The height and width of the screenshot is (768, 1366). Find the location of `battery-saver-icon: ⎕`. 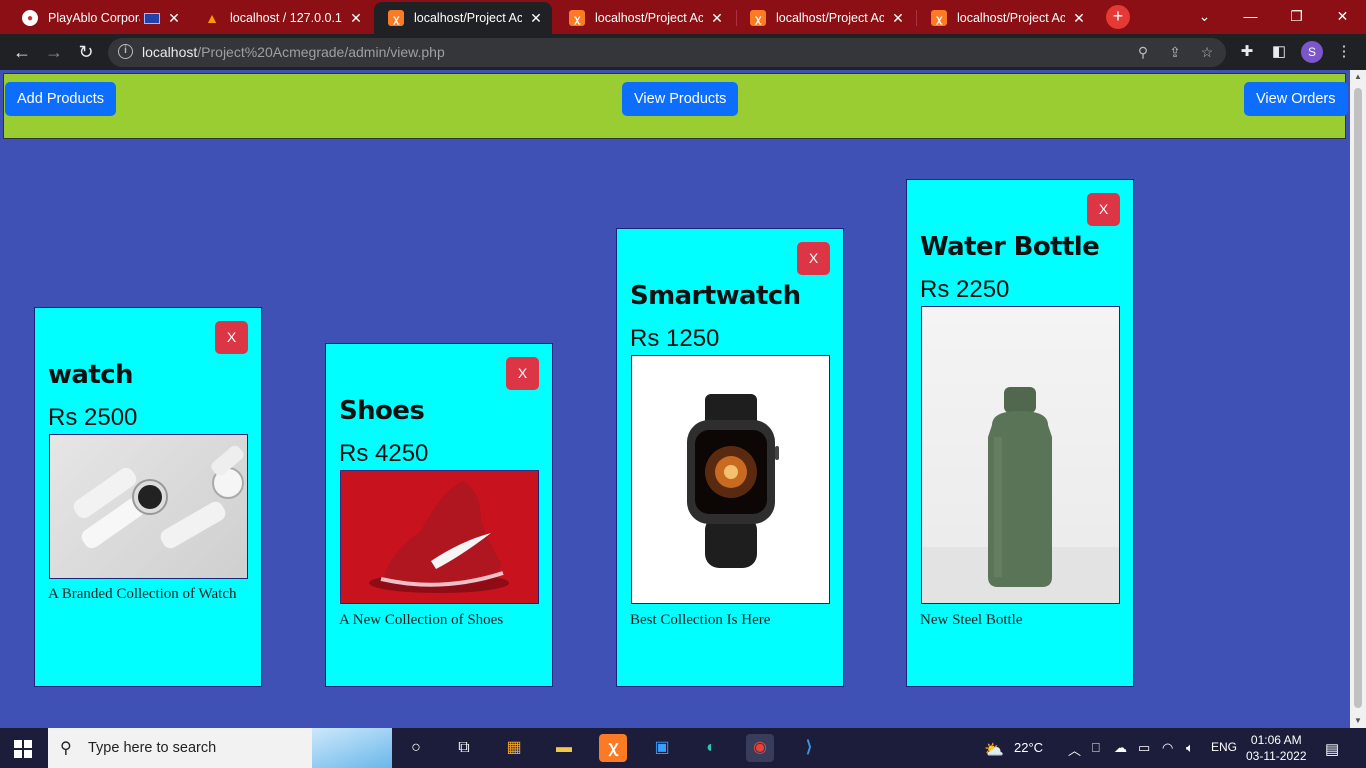

battery-saver-icon: ⎕ is located at coordinates (1096, 748).